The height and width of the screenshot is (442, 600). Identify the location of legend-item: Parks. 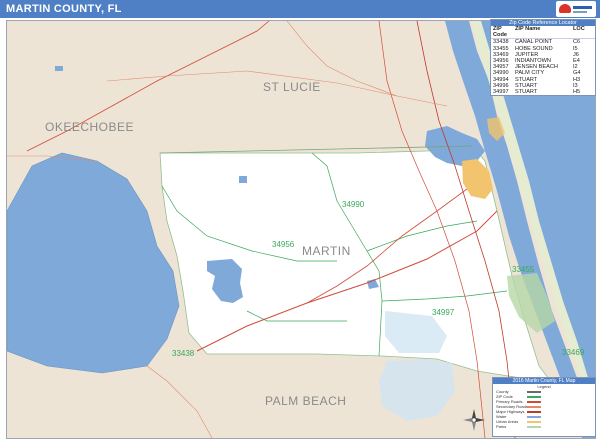
(544, 426).